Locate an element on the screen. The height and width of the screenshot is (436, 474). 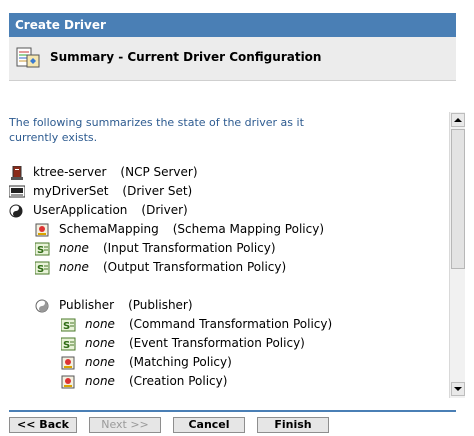
tree-item-matching-policy: none (Matching Policy) is located at coordinates (146, 364).